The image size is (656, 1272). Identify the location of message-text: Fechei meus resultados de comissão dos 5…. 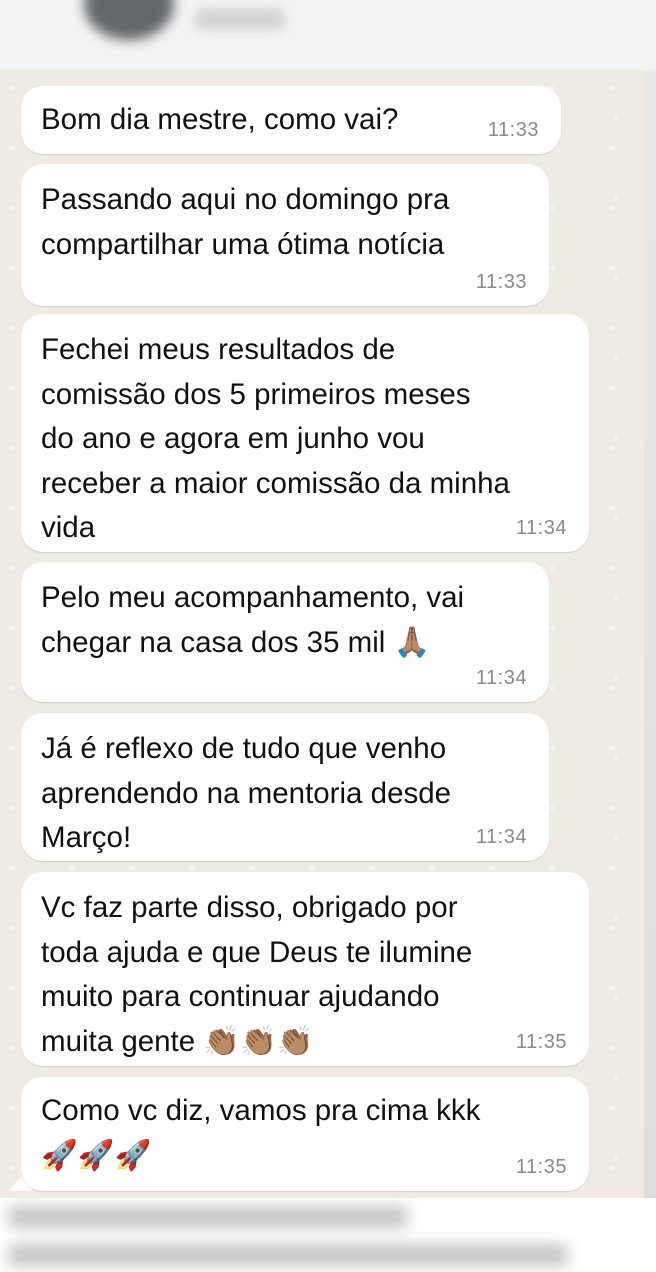
(275, 438).